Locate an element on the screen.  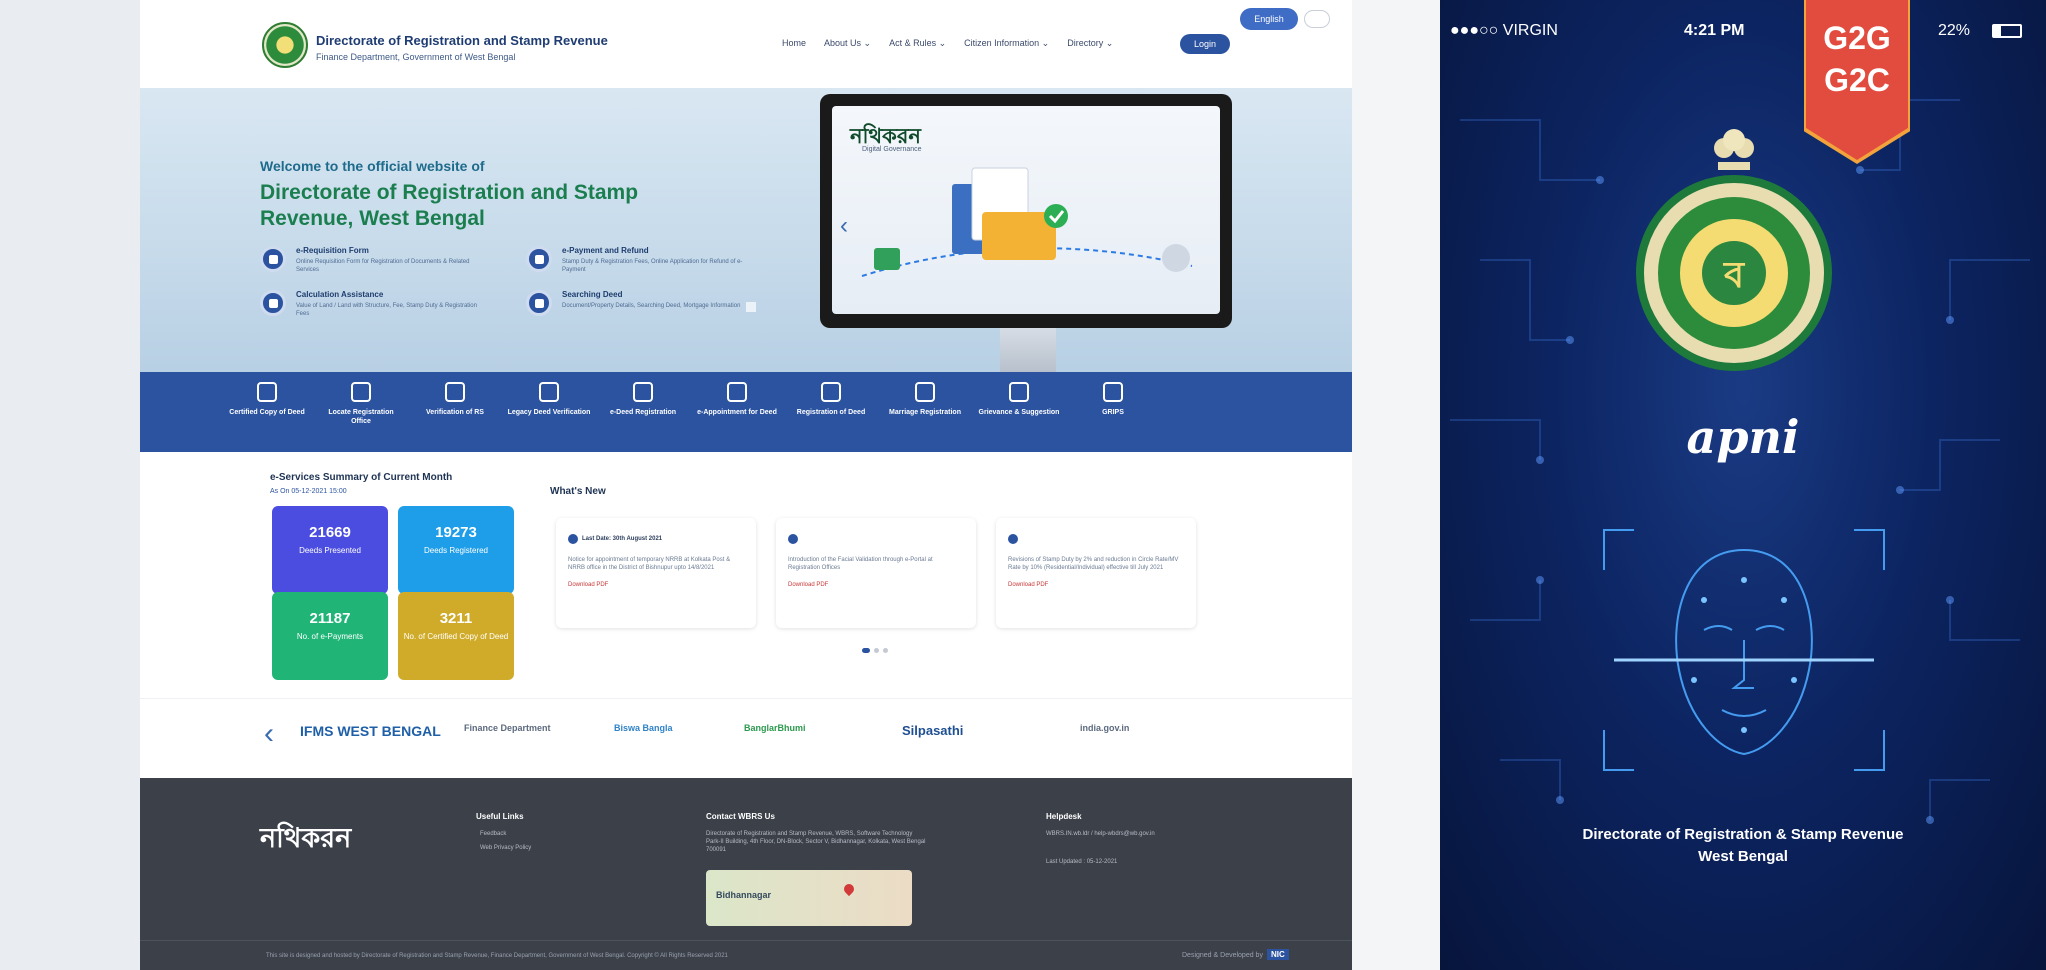
hero-welcome: Welcome to the official website of is located at coordinates (372, 166).